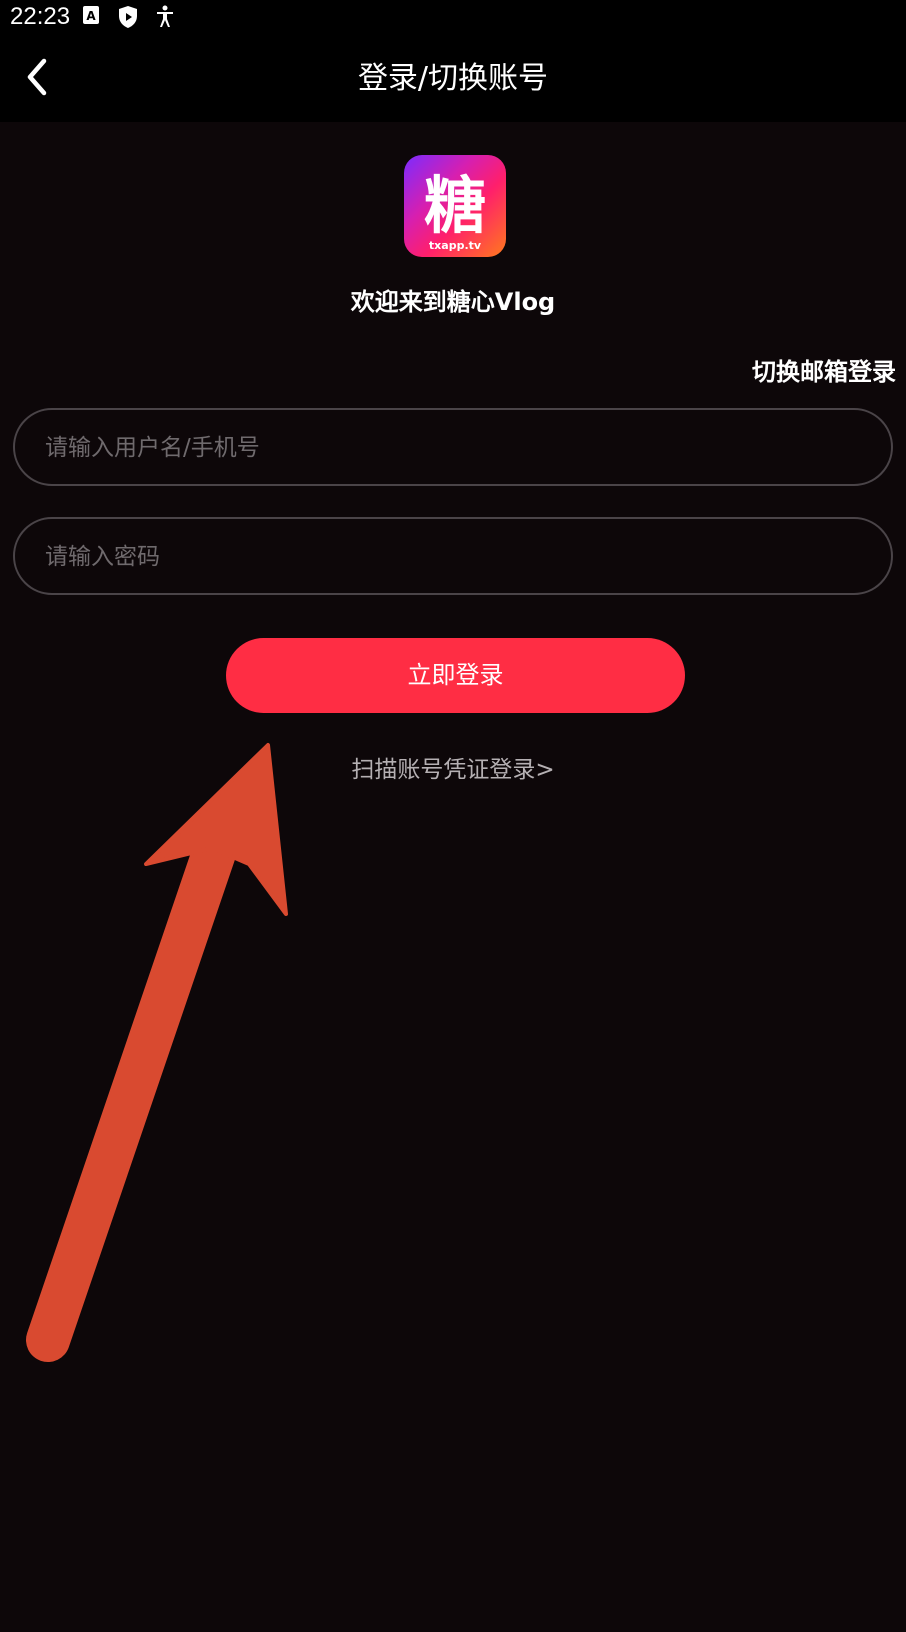 This screenshot has height=1632, width=906. I want to click on chevron-left-icon, so click(37, 77).